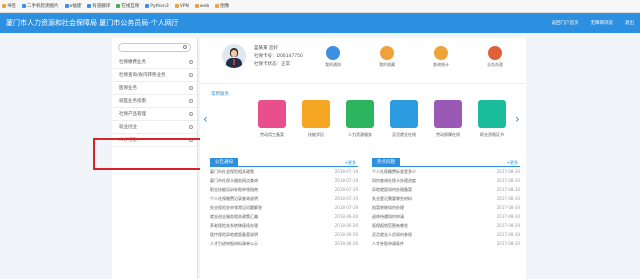  I want to click on news-row: 厦门市社保卡服务网点查询 2018-07-19, so click(284, 180).